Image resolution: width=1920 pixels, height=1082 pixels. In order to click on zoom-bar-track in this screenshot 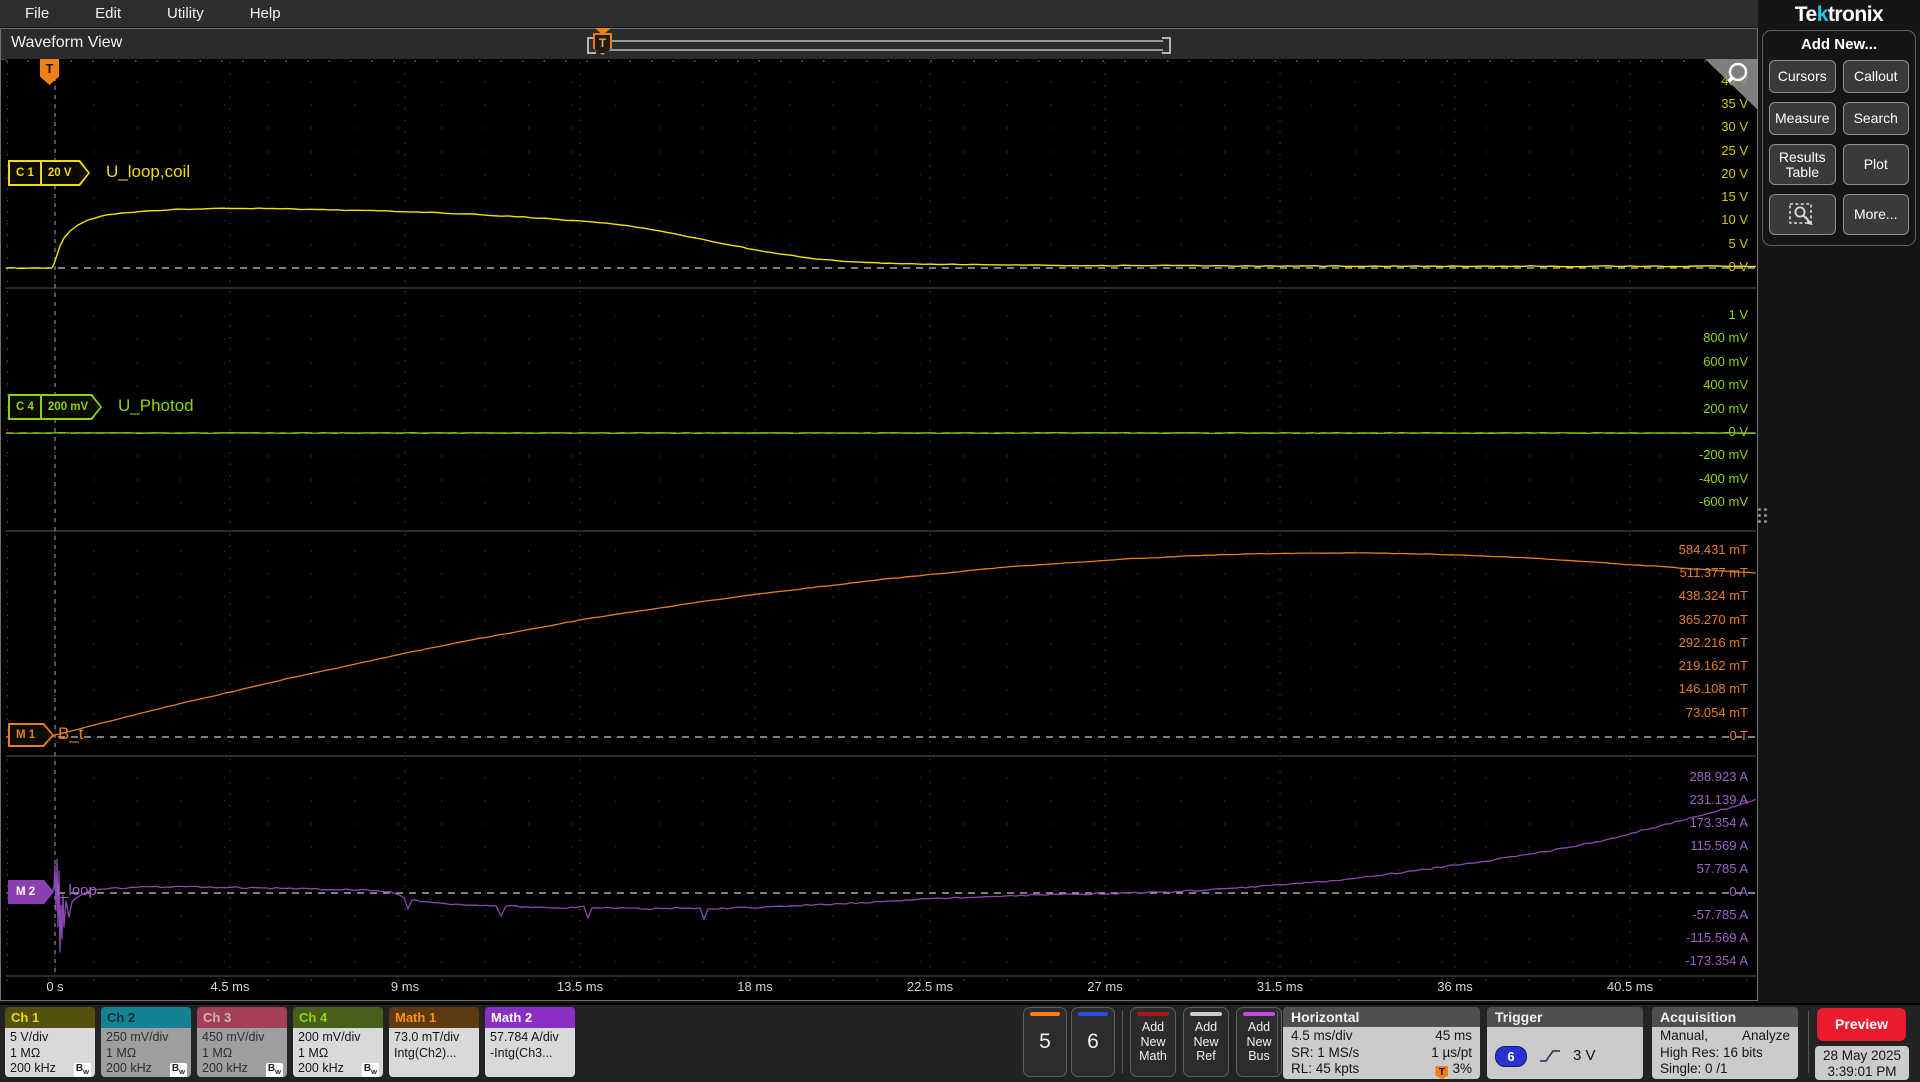, I will do `click(879, 45)`.